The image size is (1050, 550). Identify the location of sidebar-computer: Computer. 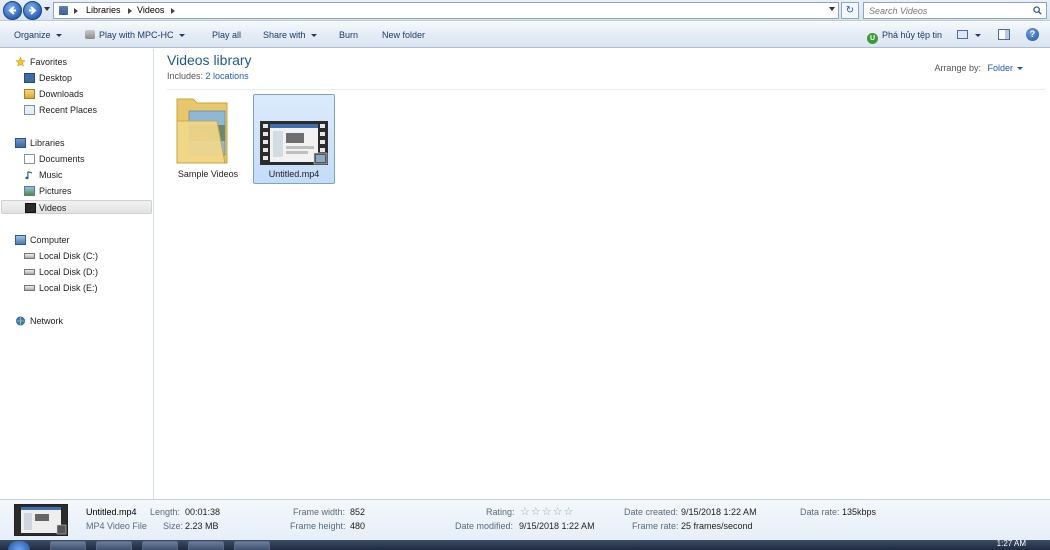
(80, 240).